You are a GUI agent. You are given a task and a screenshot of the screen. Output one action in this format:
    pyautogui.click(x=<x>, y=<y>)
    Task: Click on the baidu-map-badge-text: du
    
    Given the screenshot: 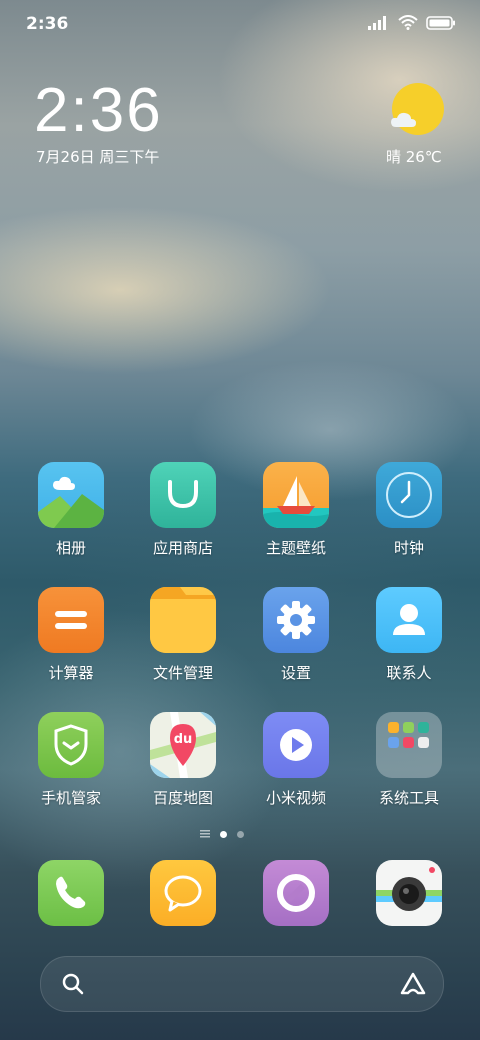 What is the action you would take?
    pyautogui.click(x=183, y=739)
    